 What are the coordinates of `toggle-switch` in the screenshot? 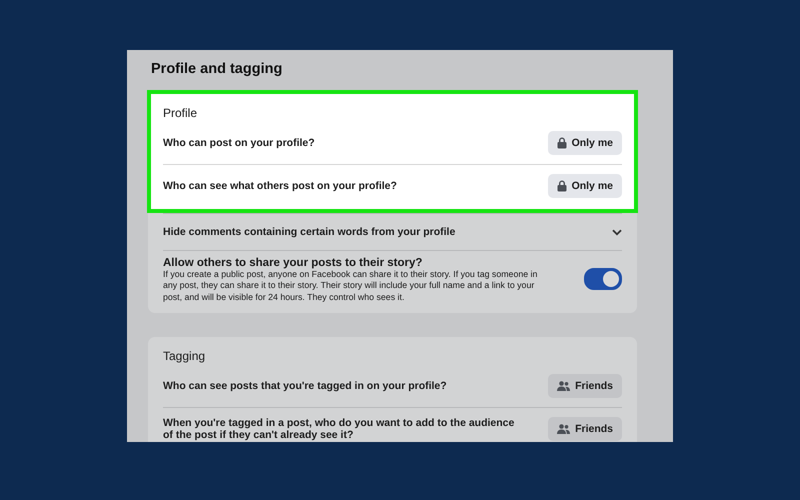 It's located at (603, 279).